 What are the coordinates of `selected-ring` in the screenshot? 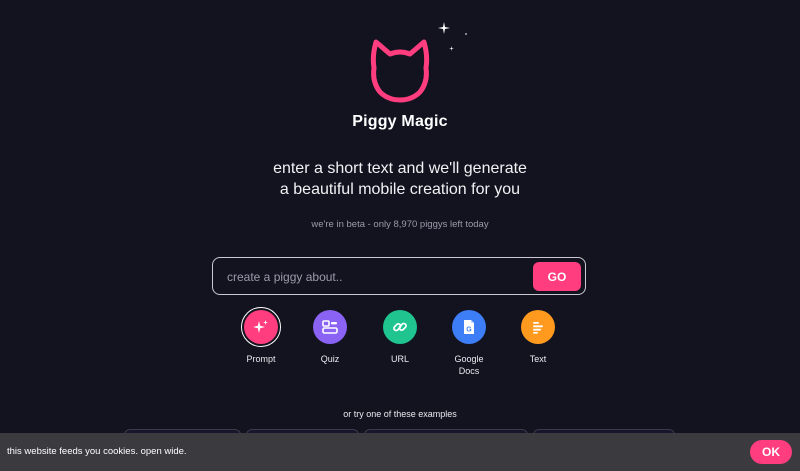 It's located at (261, 327).